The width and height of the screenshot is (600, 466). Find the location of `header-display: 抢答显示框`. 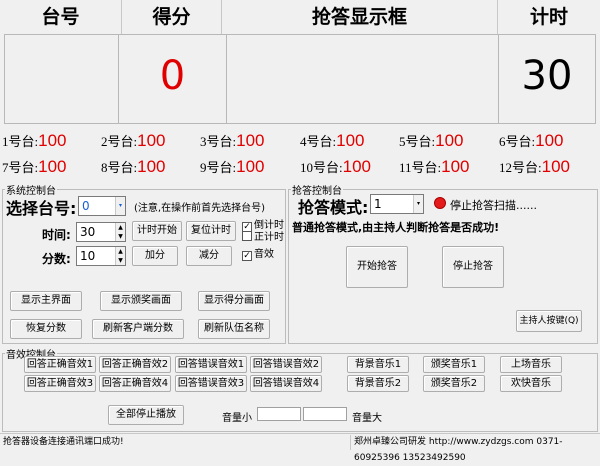

header-display: 抢答显示框 is located at coordinates (360, 17).